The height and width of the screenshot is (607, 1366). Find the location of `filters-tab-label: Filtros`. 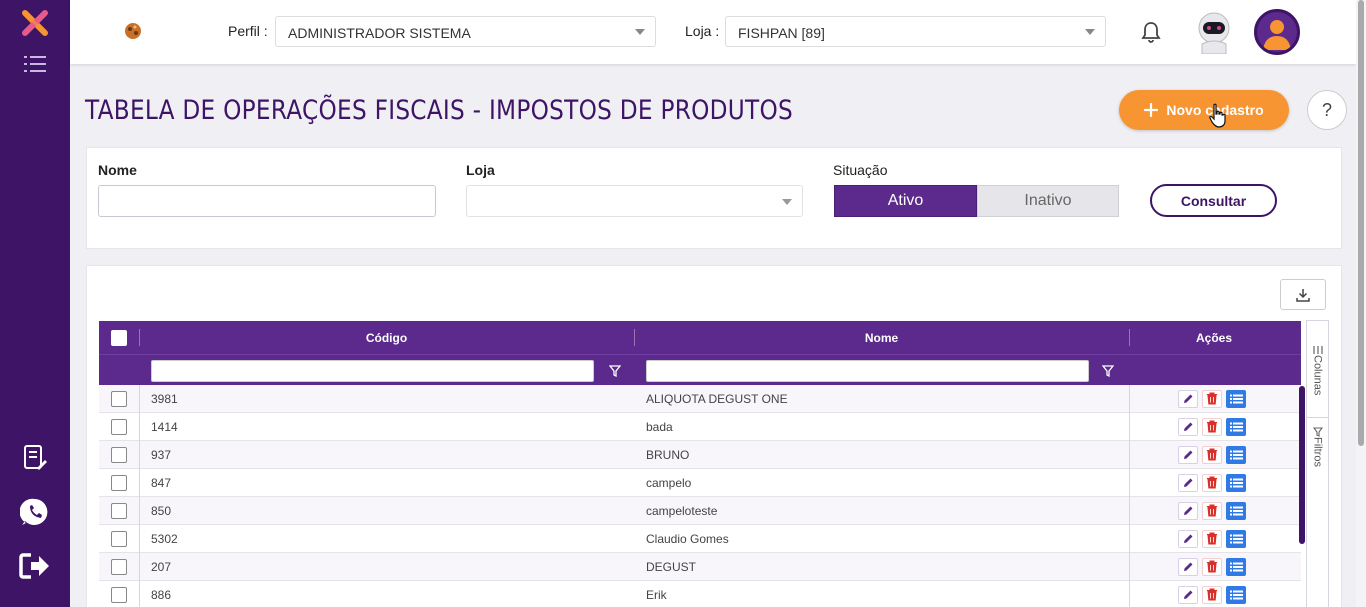

filters-tab-label: Filtros is located at coordinates (1317, 452).